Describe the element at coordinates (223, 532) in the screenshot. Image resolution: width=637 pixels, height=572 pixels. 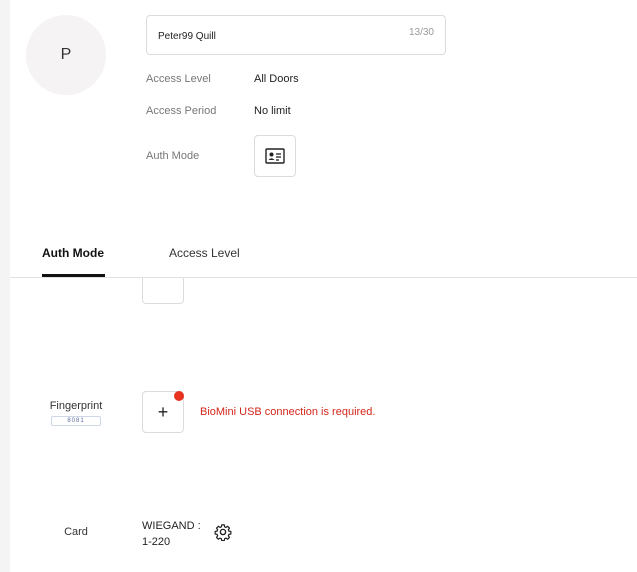
I see `gear-icon` at that location.